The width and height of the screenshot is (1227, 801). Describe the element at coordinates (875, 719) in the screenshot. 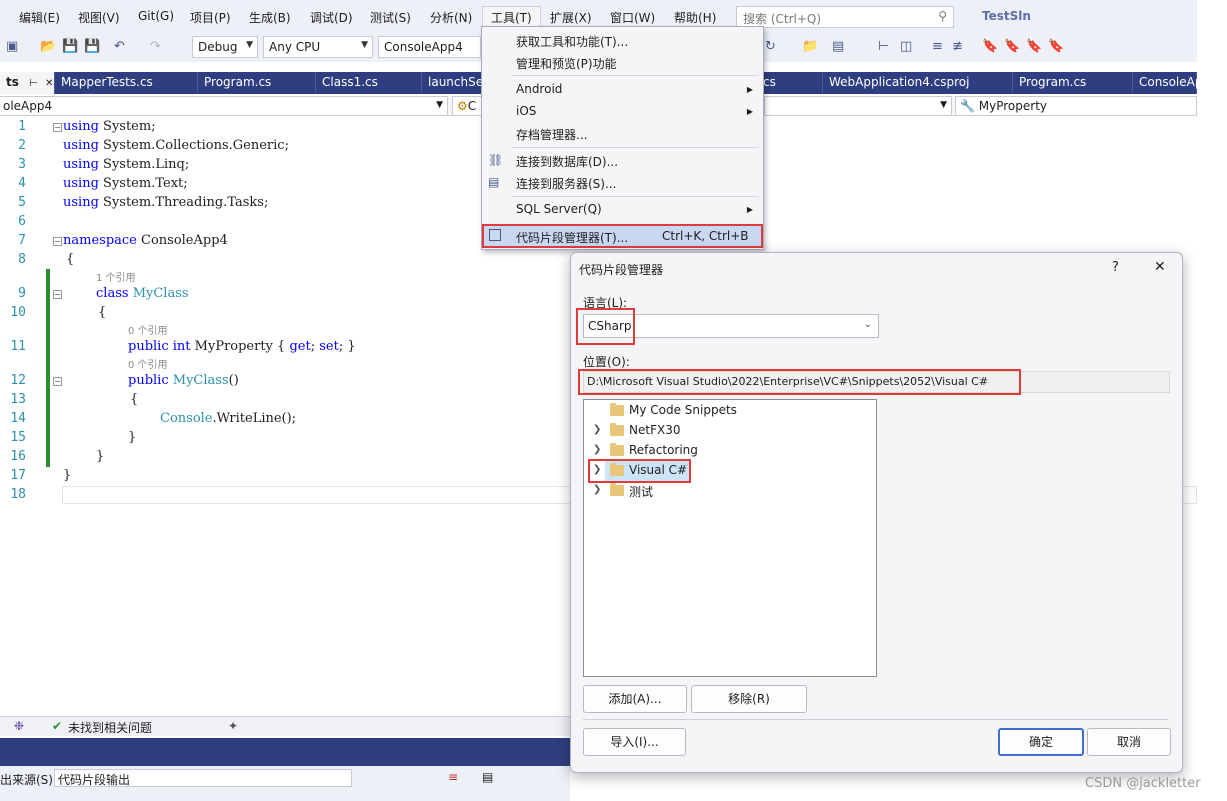

I see `divider` at that location.